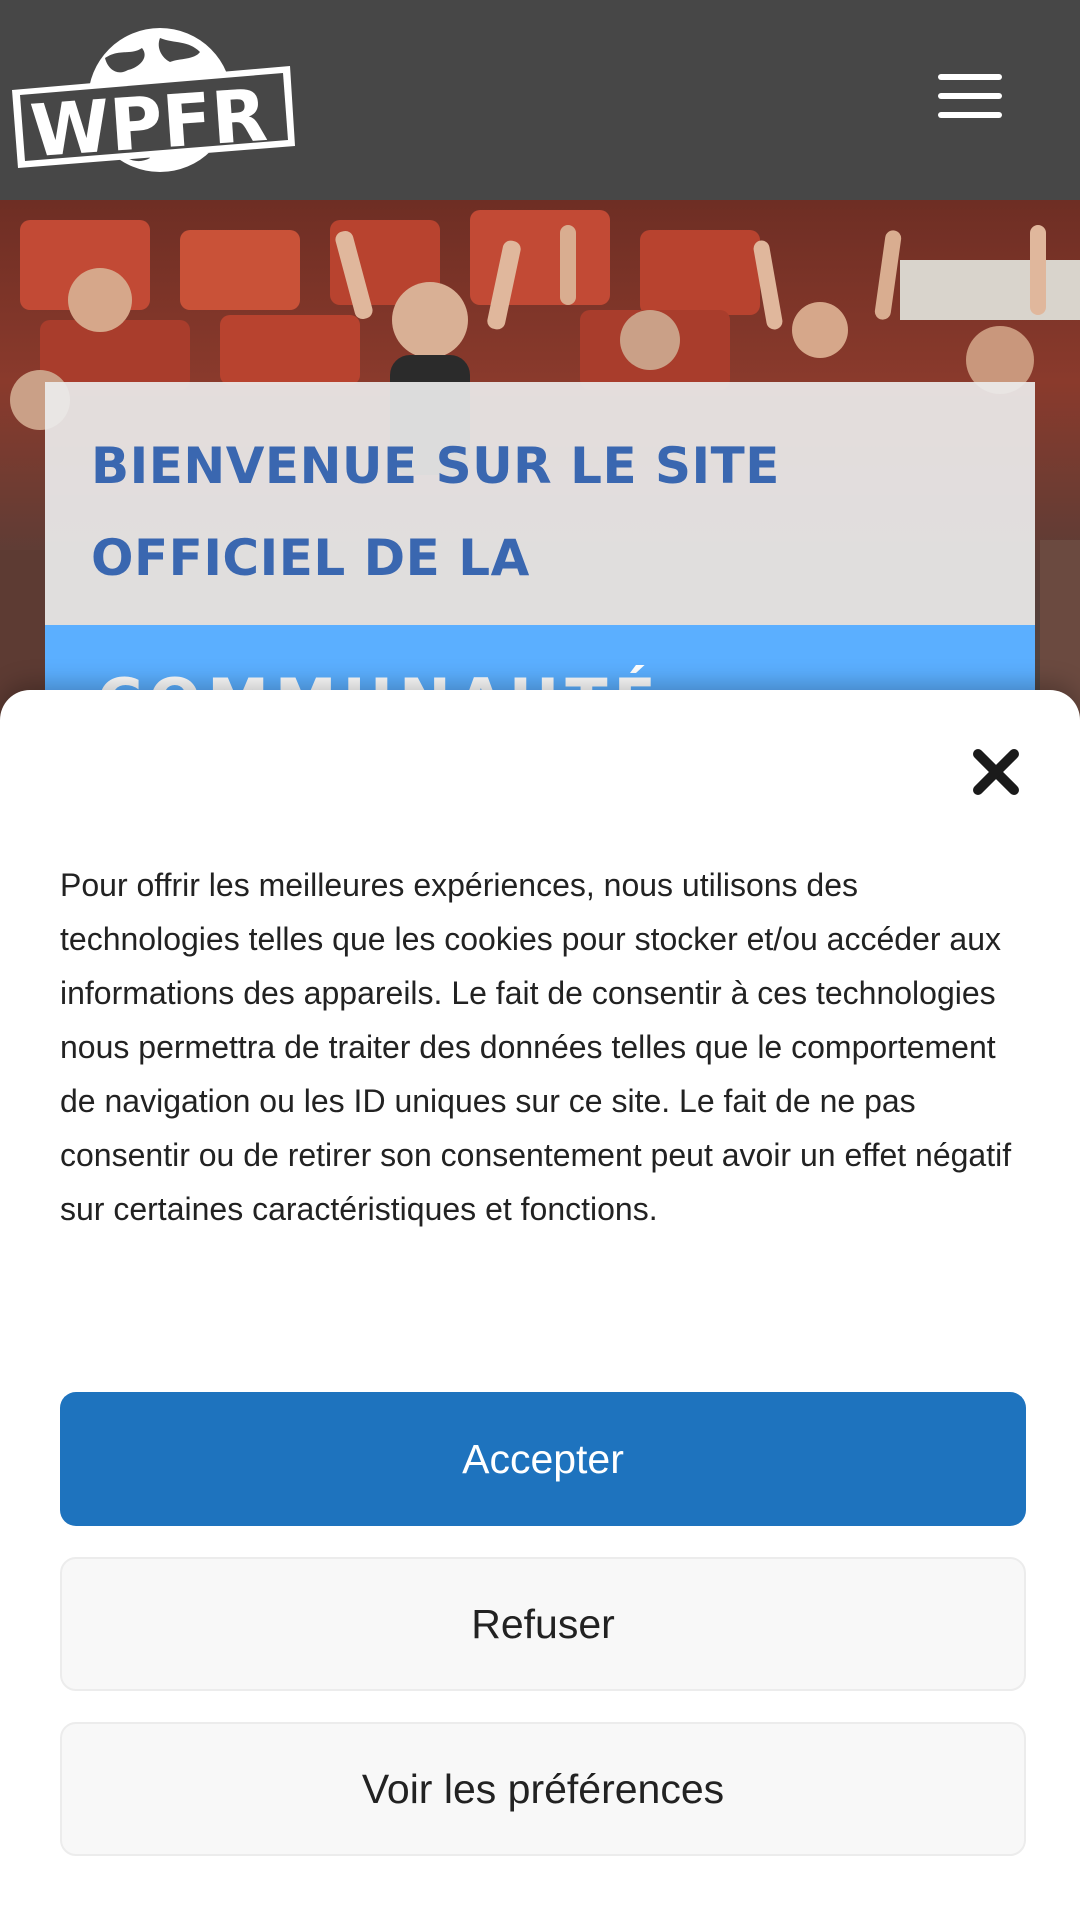 The image size is (1080, 1920). I want to click on globe-logo-icon: WPFR, so click(153, 100).